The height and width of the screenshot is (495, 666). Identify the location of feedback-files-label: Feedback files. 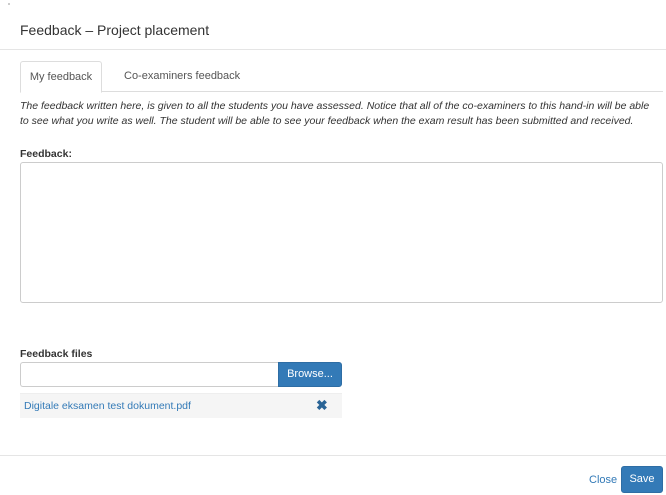
(56, 354).